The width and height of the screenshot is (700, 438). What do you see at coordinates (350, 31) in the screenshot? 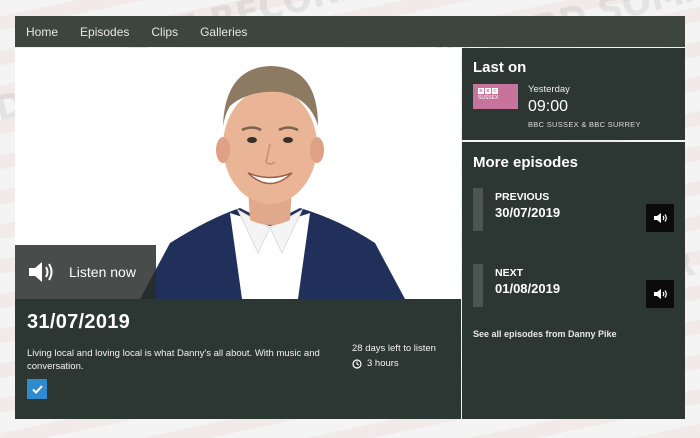
I see `top-navigation: Home Episodes Clips Galleries` at bounding box center [350, 31].